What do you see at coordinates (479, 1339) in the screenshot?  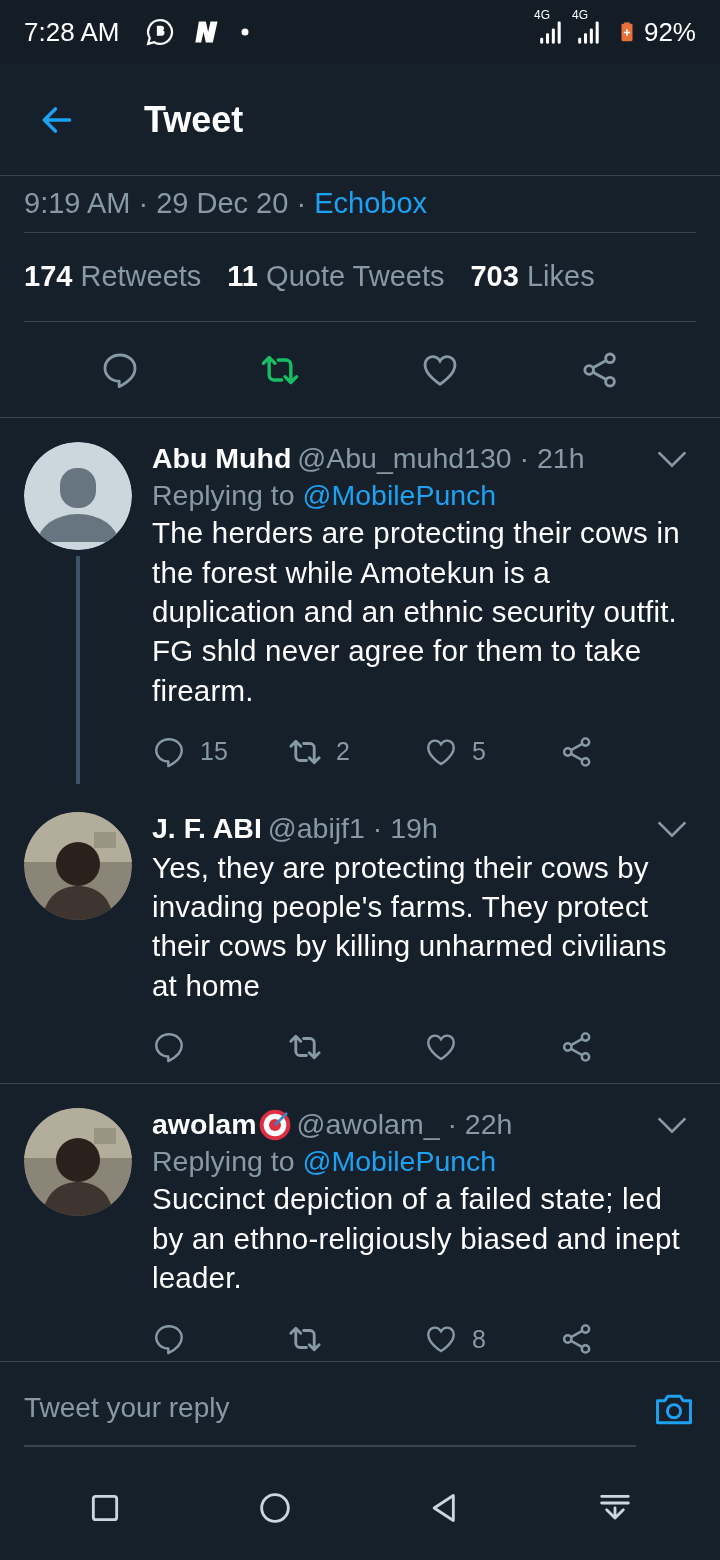 I see `count: 8` at bounding box center [479, 1339].